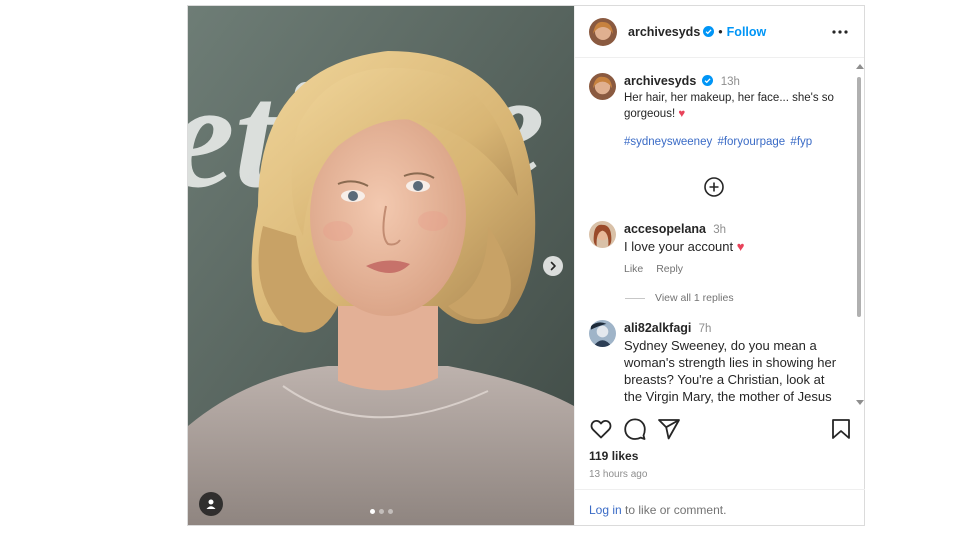  I want to click on tagged-users-button, so click(211, 504).